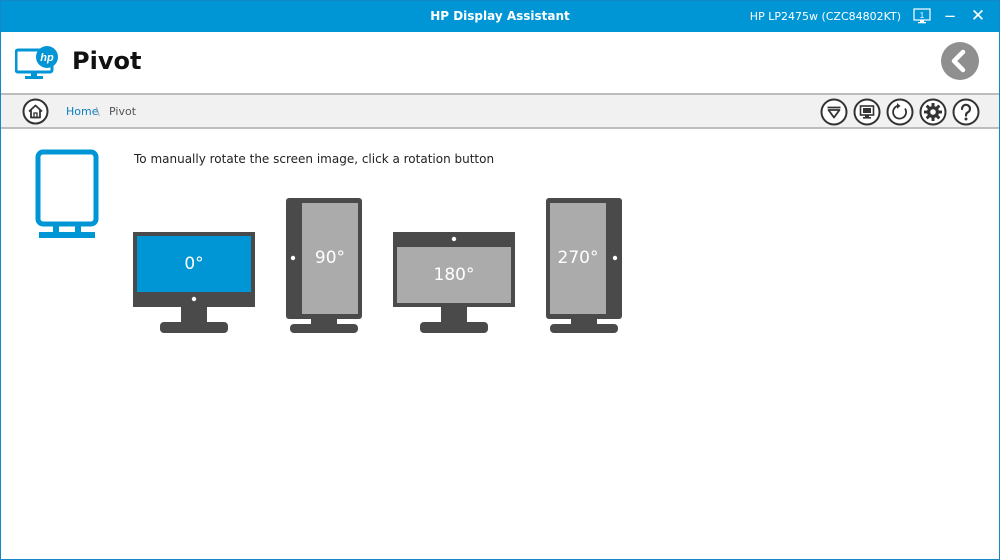  I want to click on settings-icon, so click(933, 112).